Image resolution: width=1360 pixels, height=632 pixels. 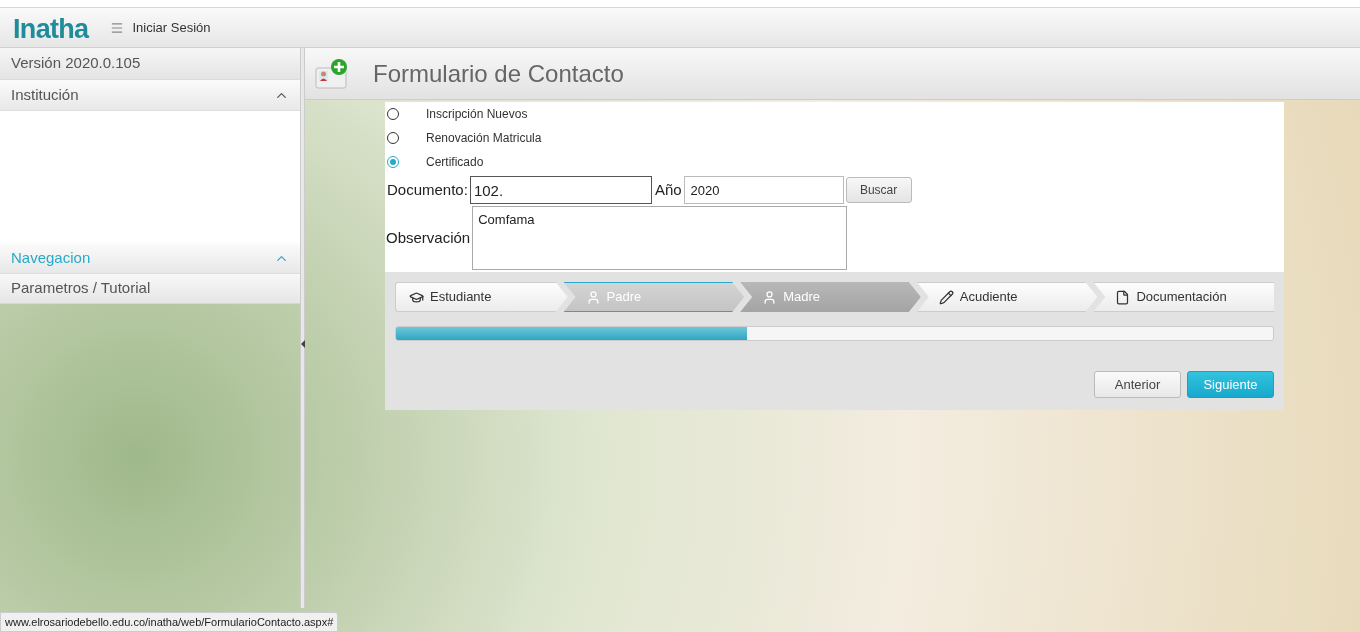 What do you see at coordinates (150, 289) in the screenshot?
I see `sidebar-item: Parametros / Tutorial` at bounding box center [150, 289].